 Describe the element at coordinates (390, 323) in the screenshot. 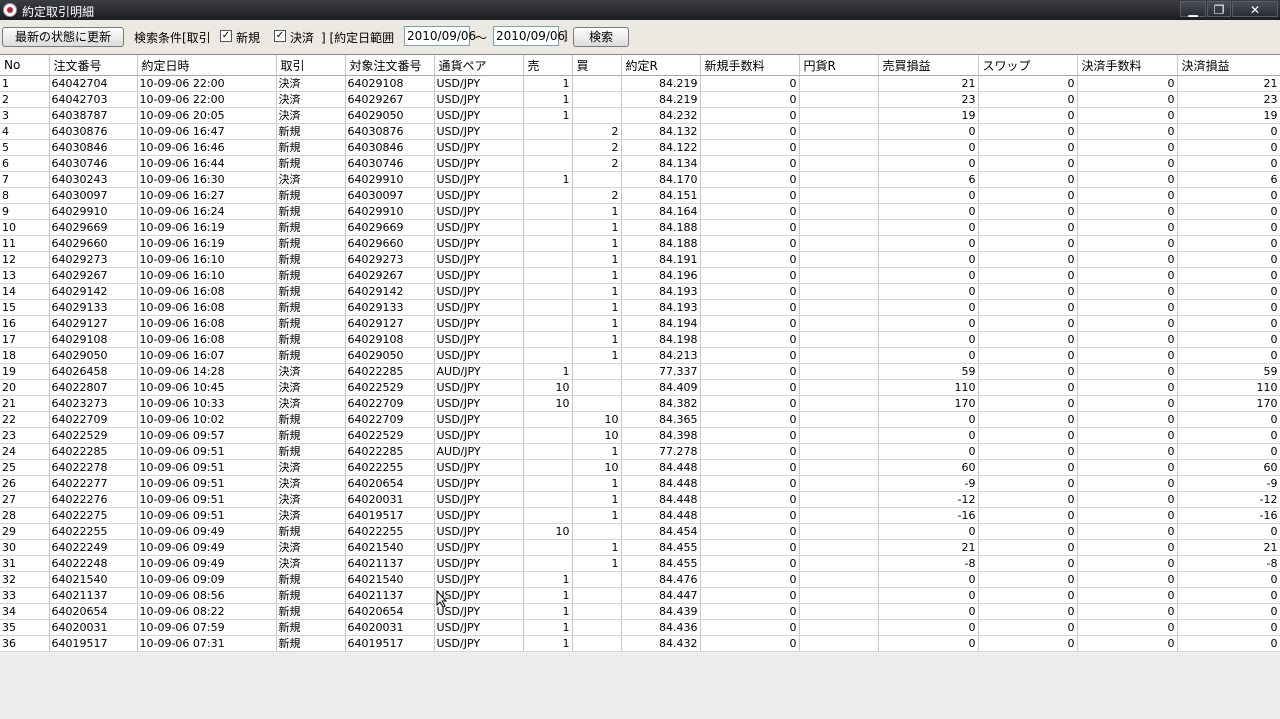

I see `table-cell: 64029127` at that location.